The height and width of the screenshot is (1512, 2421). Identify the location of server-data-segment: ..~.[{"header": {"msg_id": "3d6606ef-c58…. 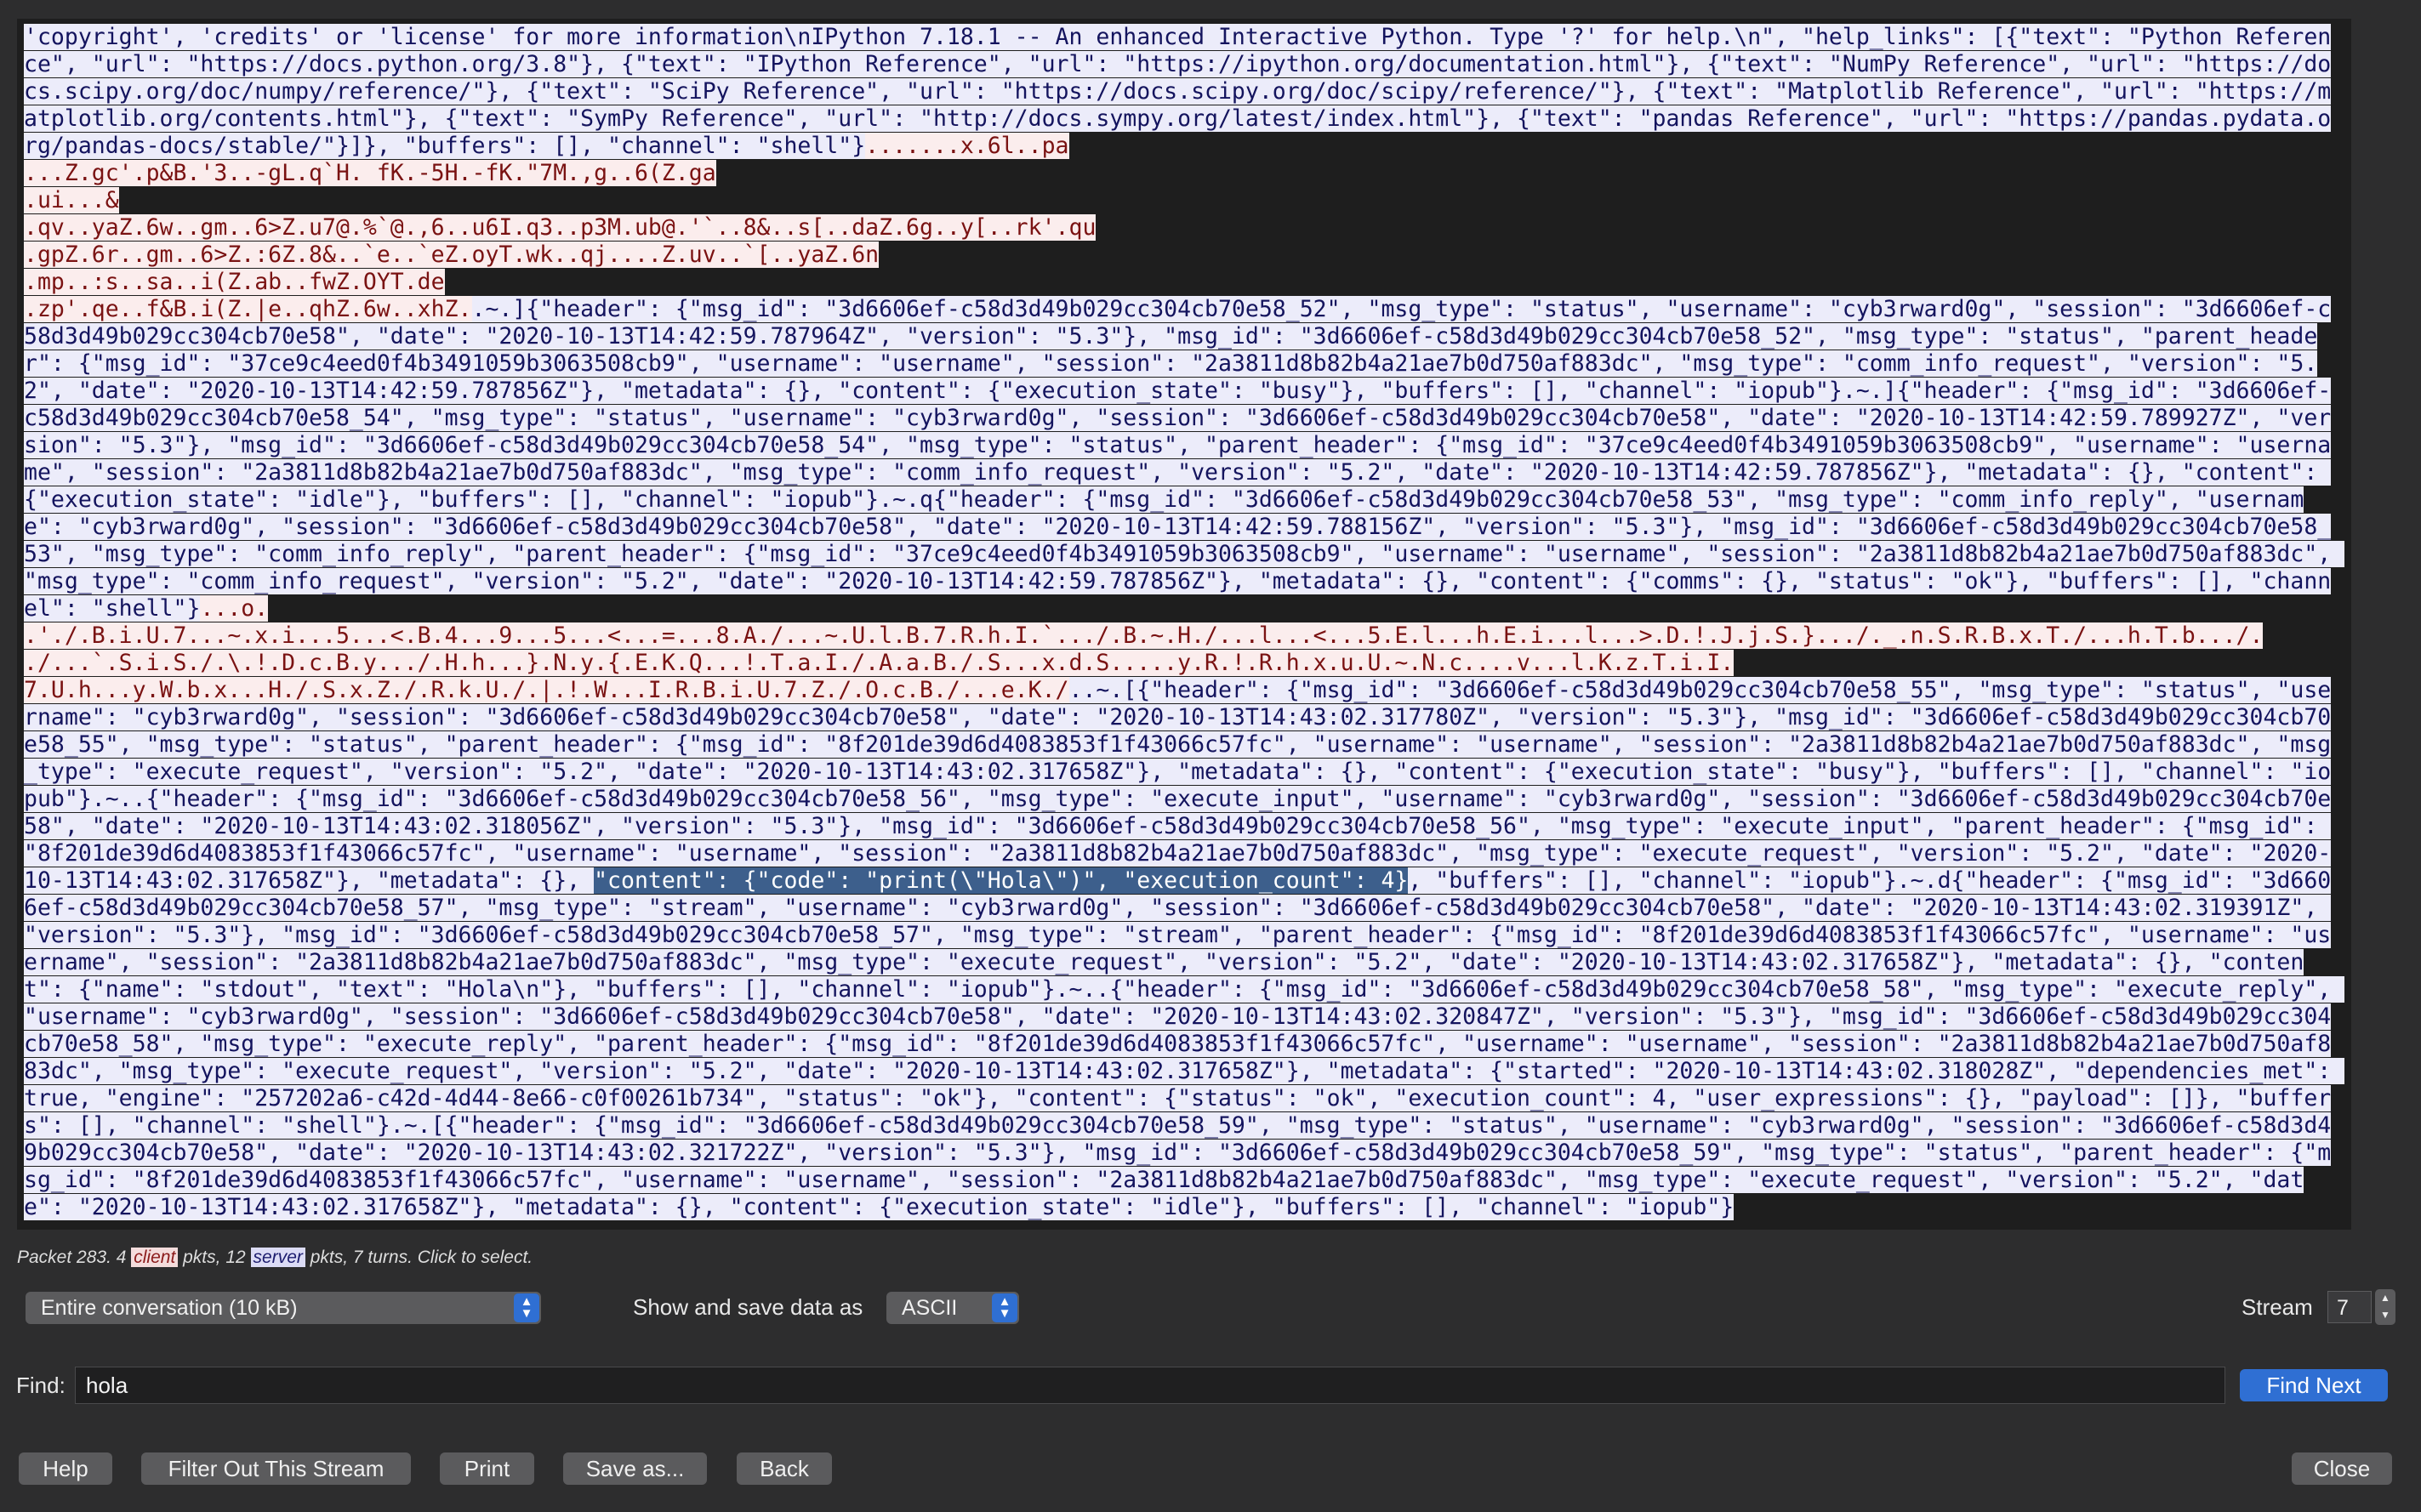
(1178, 785).